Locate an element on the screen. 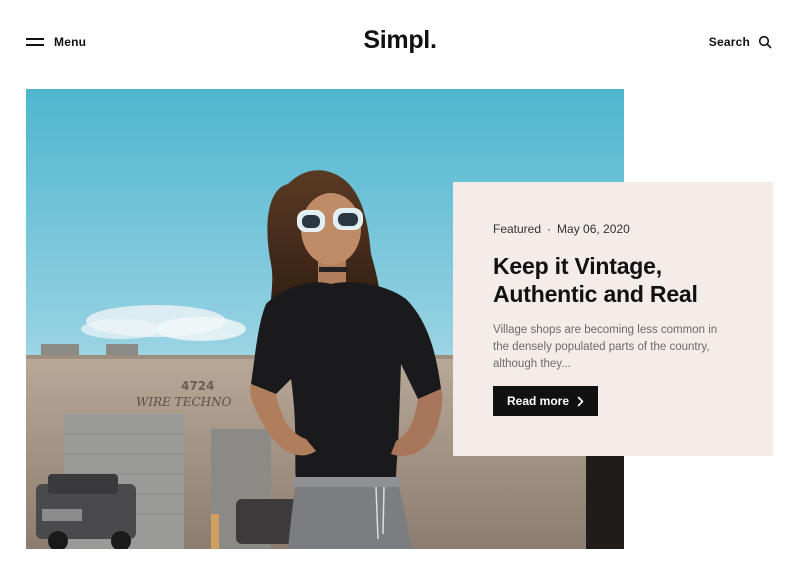 The height and width of the screenshot is (569, 800). search-button: Search is located at coordinates (740, 42).